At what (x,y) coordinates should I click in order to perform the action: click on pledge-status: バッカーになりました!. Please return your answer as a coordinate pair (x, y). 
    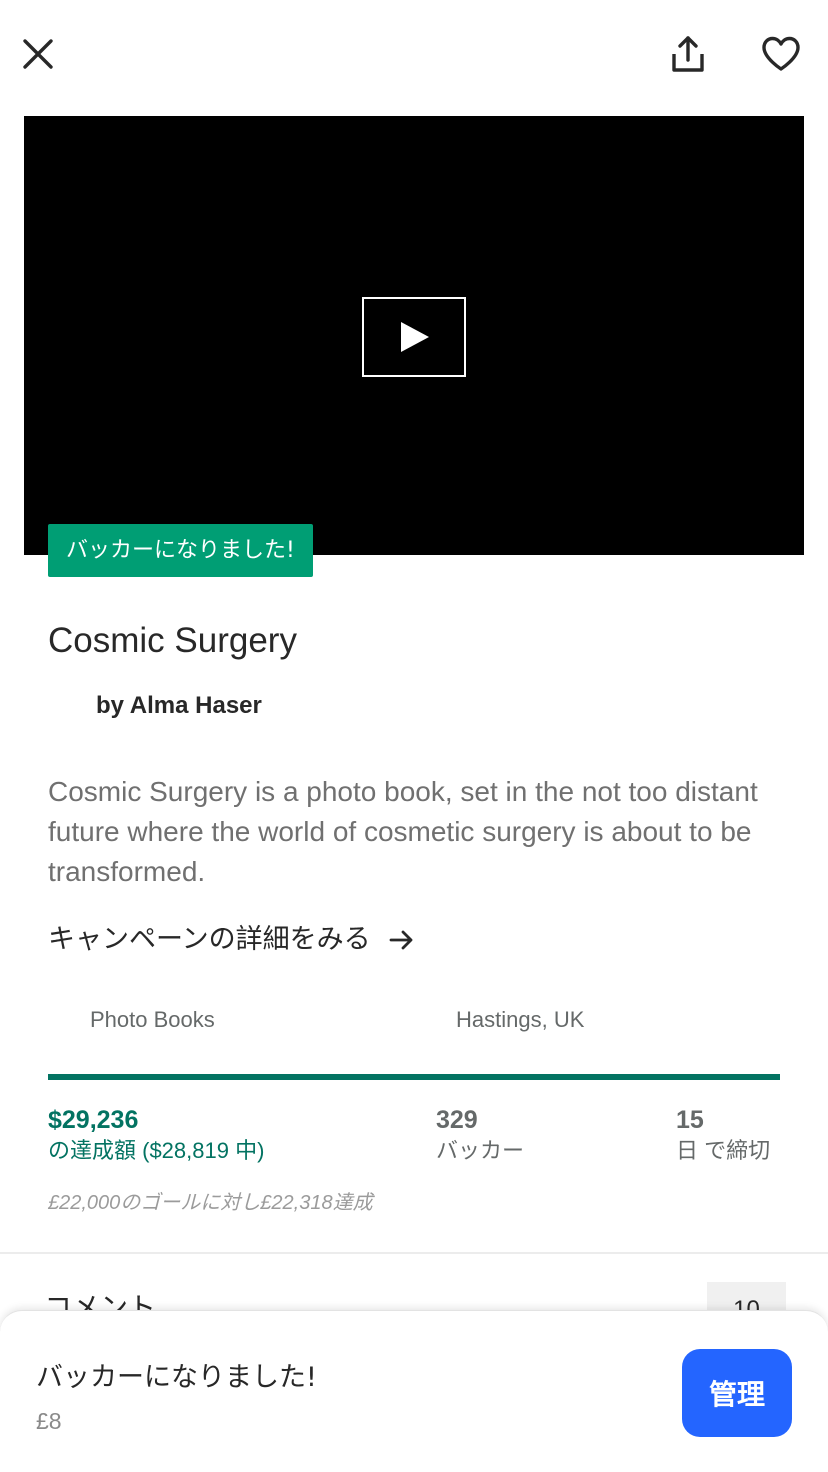
    Looking at the image, I should click on (176, 1377).